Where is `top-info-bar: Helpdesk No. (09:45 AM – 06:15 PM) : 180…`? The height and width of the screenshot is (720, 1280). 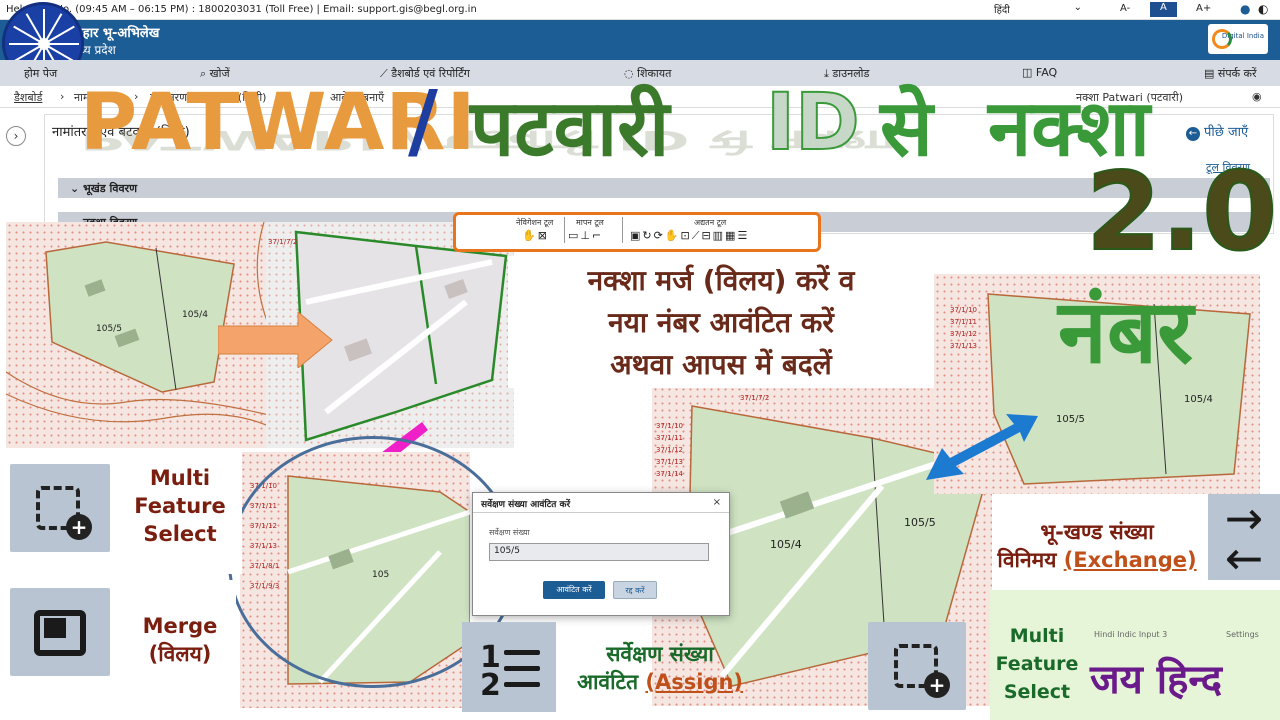 top-info-bar: Helpdesk No. (09:45 AM – 06:15 PM) : 180… is located at coordinates (640, 10).